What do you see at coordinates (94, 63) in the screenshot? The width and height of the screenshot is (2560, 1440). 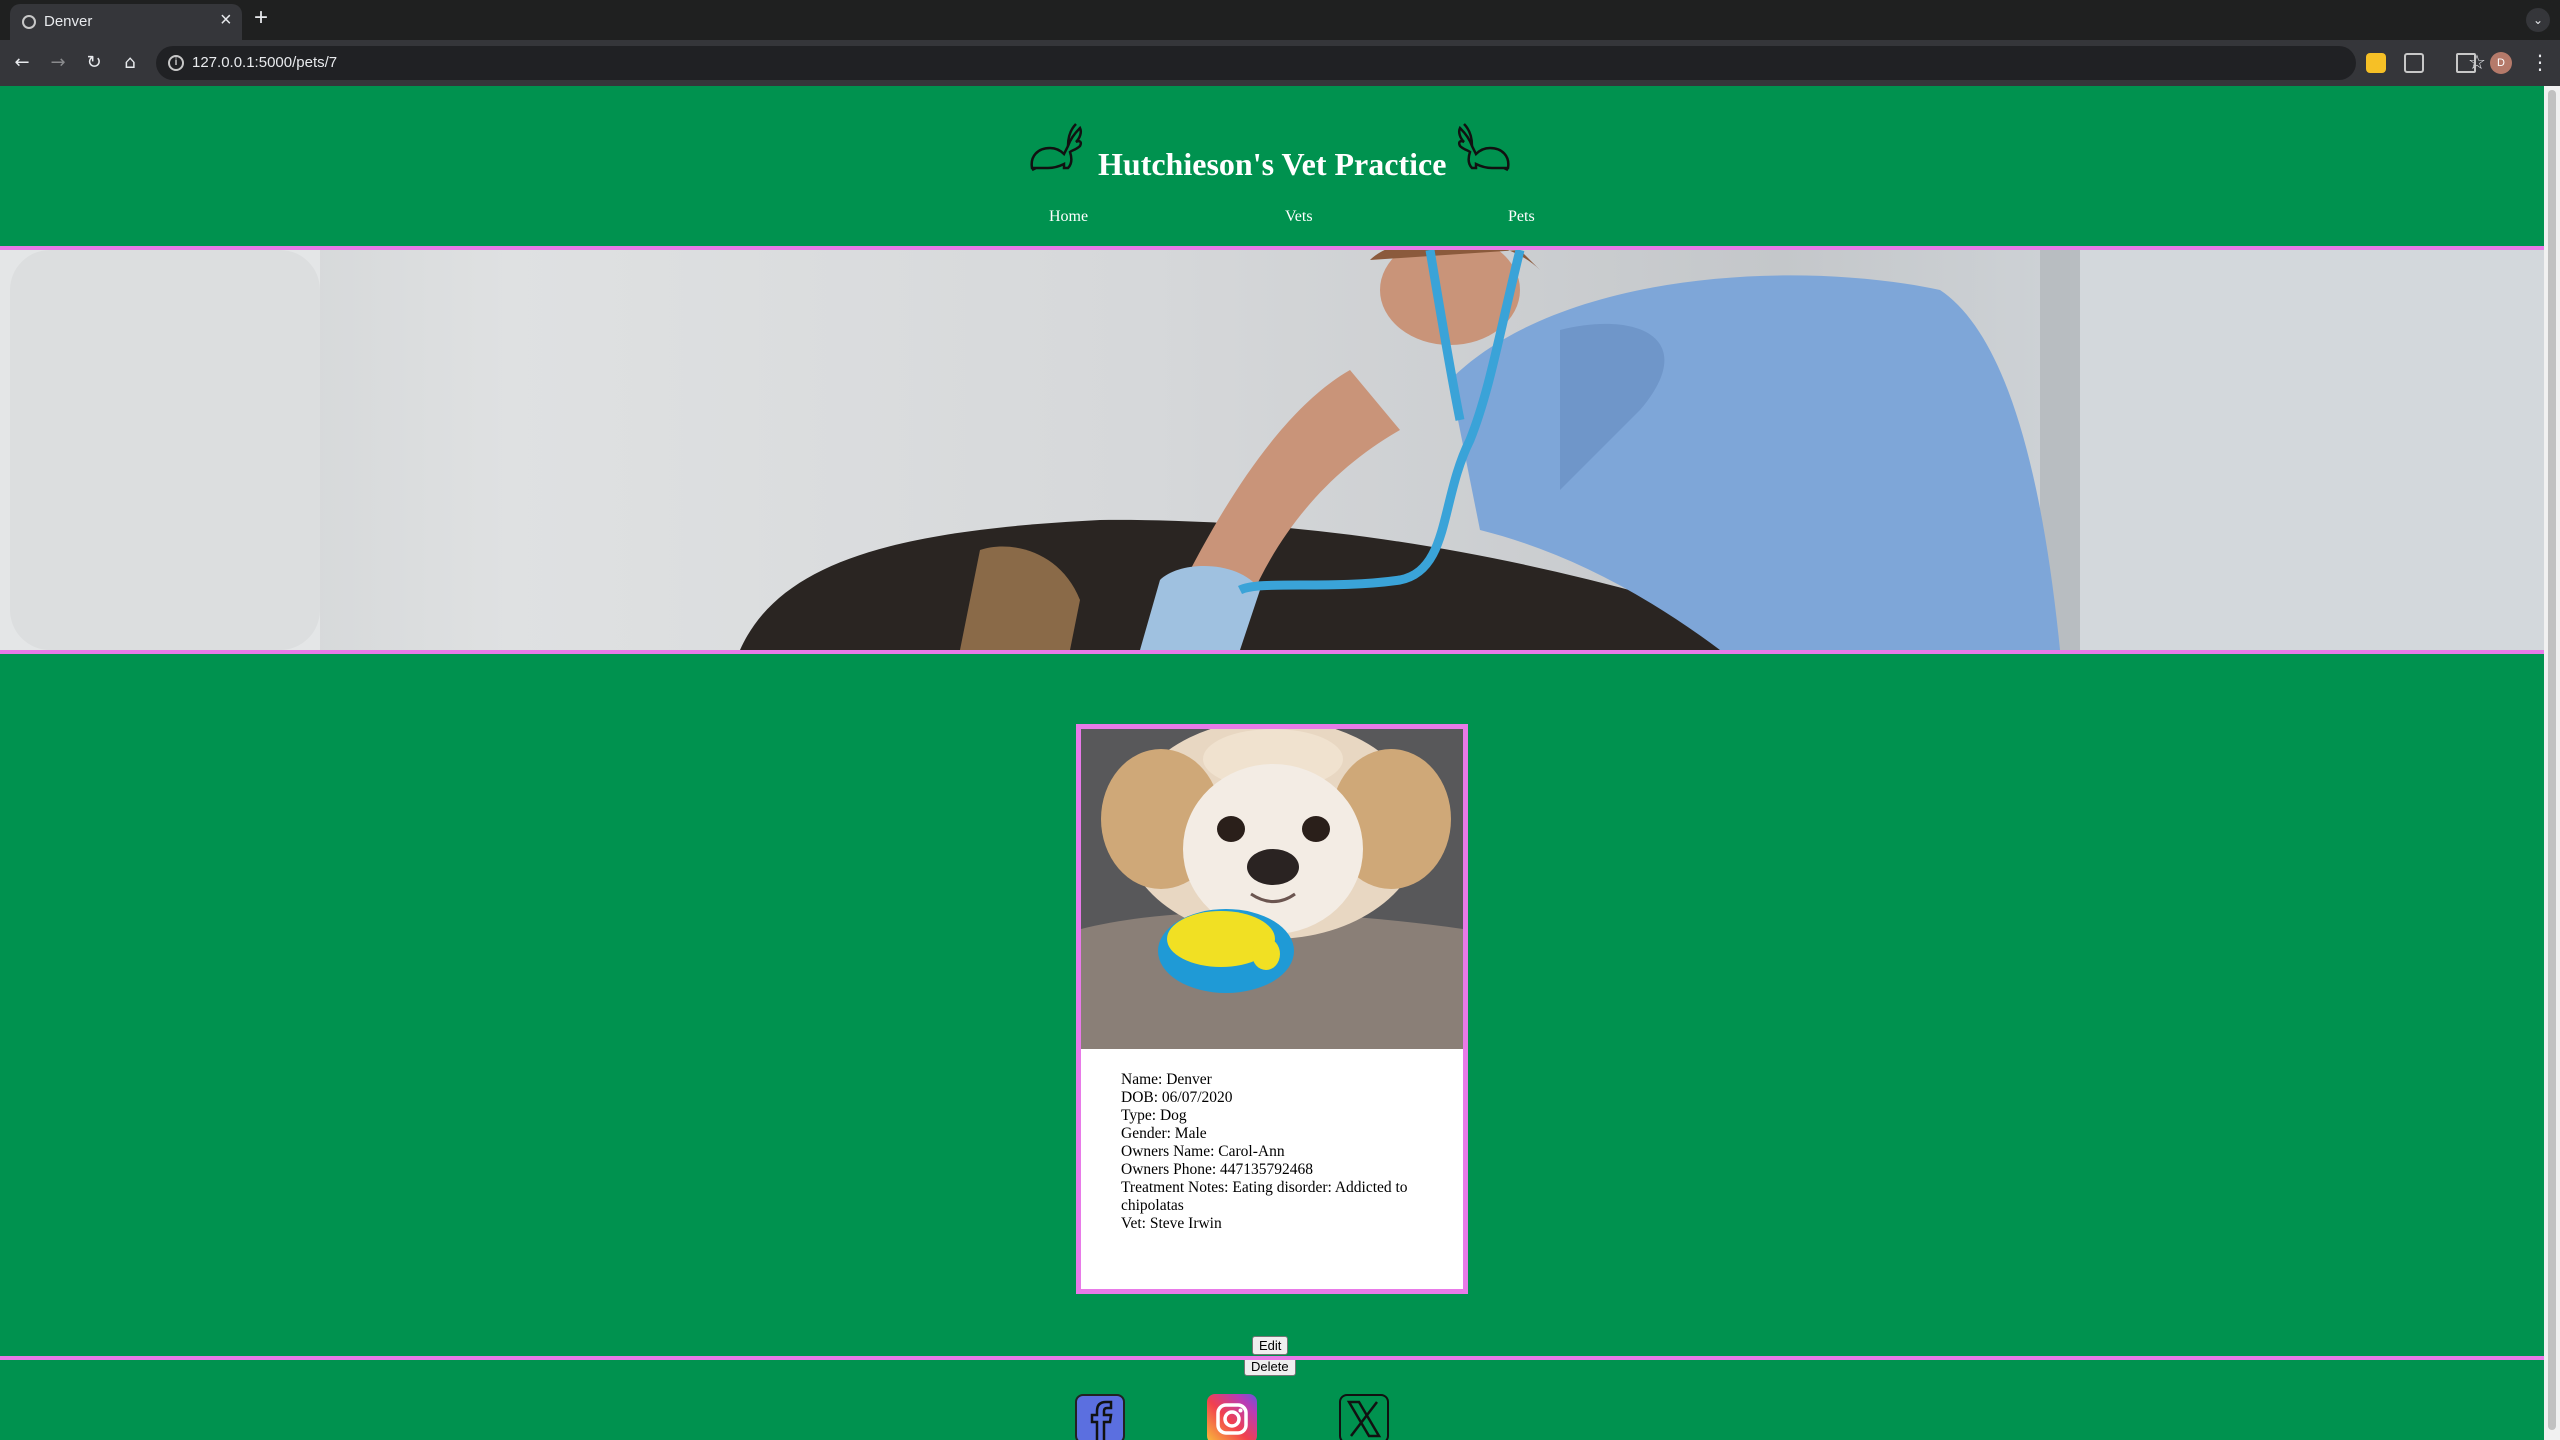 I see `reload-icon: ↻` at bounding box center [94, 63].